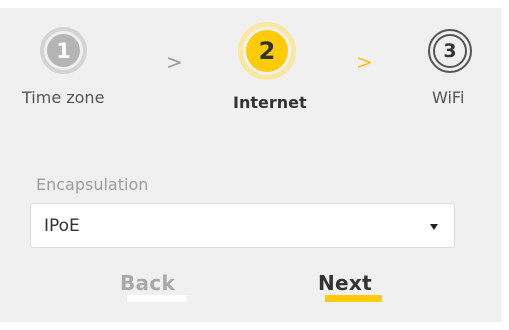 The height and width of the screenshot is (330, 509). What do you see at coordinates (345, 283) in the screenshot?
I see `next-button: Next` at bounding box center [345, 283].